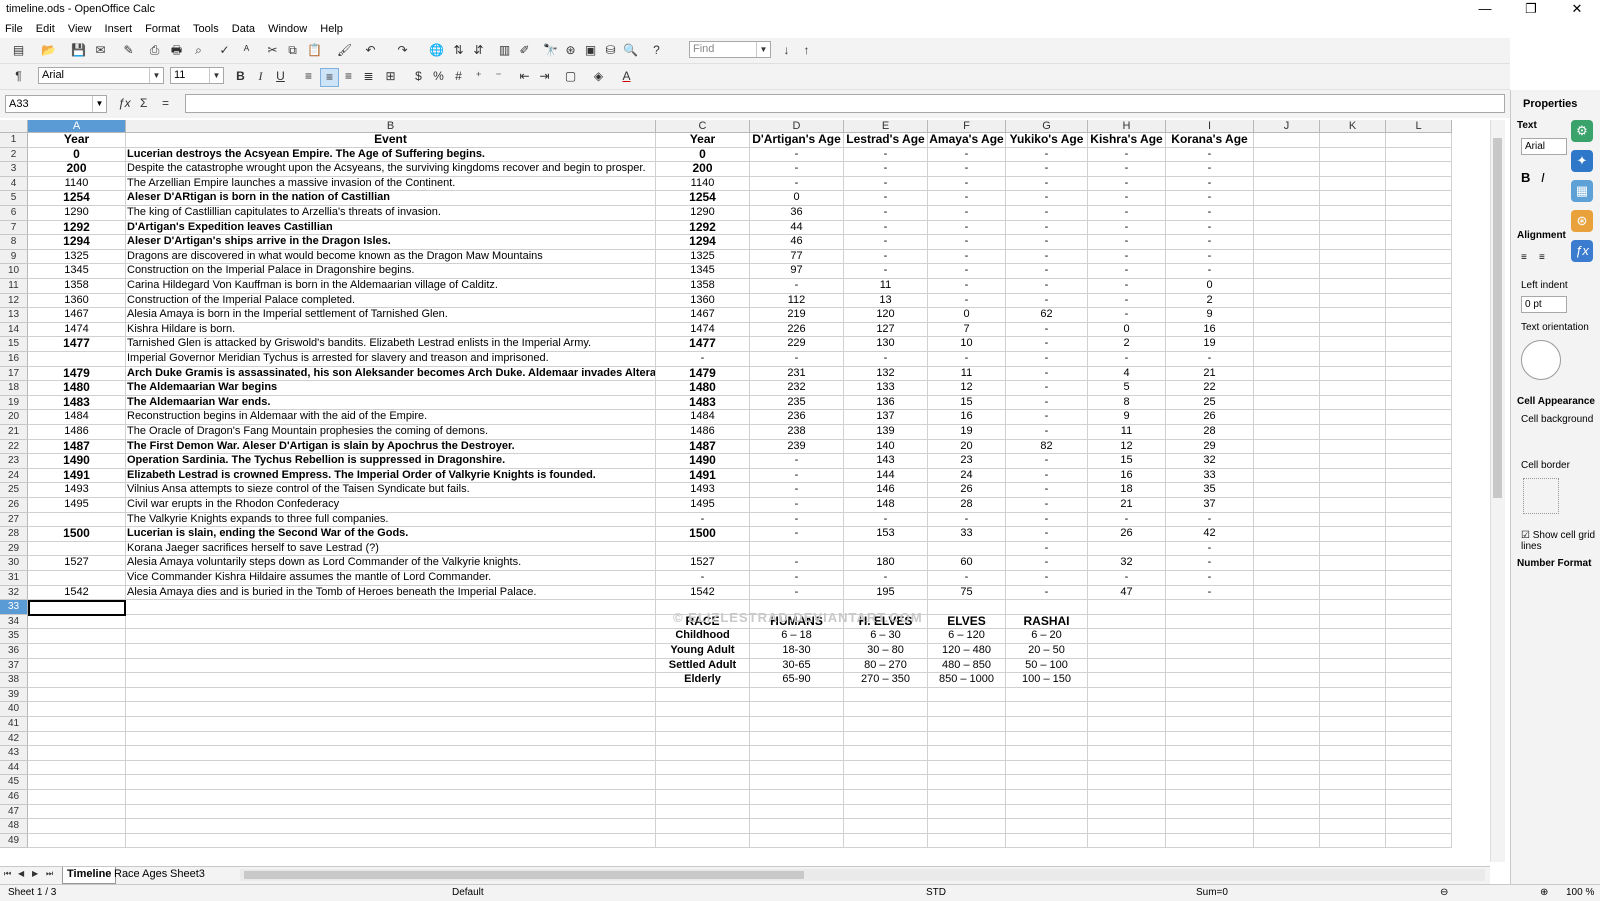 Image resolution: width=1600 pixels, height=901 pixels. I want to click on data-cell: 1360, so click(77, 301).